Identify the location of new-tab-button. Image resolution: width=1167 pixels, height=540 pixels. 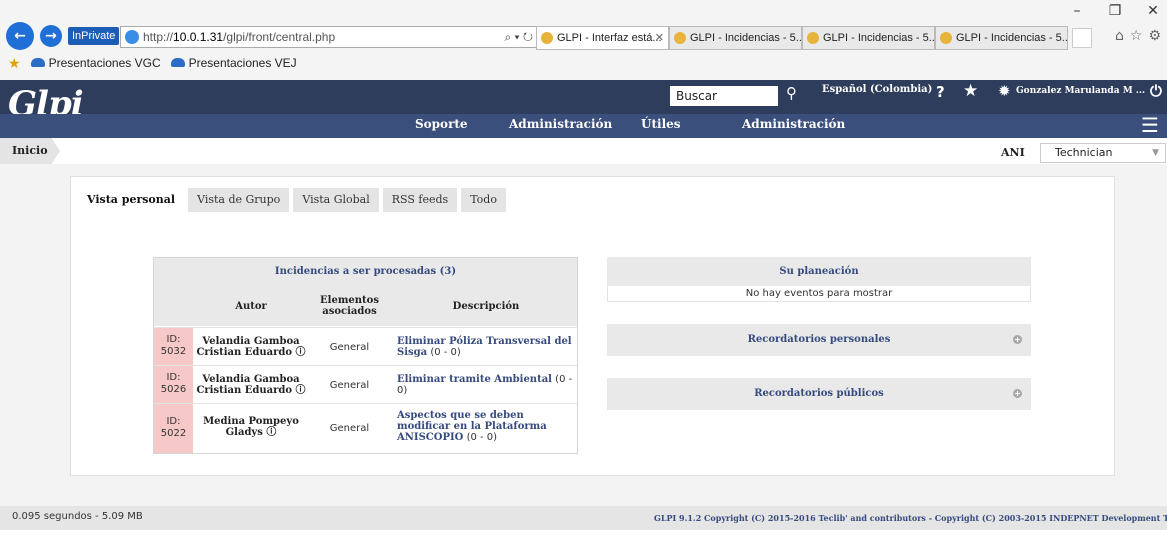
(1082, 38).